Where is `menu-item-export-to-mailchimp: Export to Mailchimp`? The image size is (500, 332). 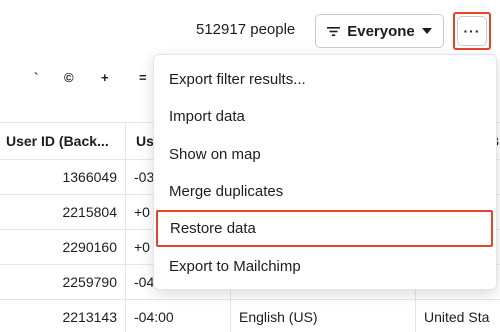
menu-item-export-to-mailchimp: Export to Mailchimp is located at coordinates (325, 266).